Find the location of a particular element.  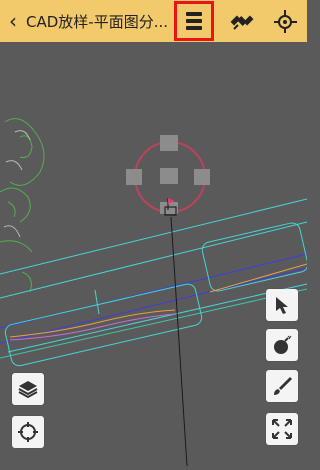

location-button is located at coordinates (285, 21).